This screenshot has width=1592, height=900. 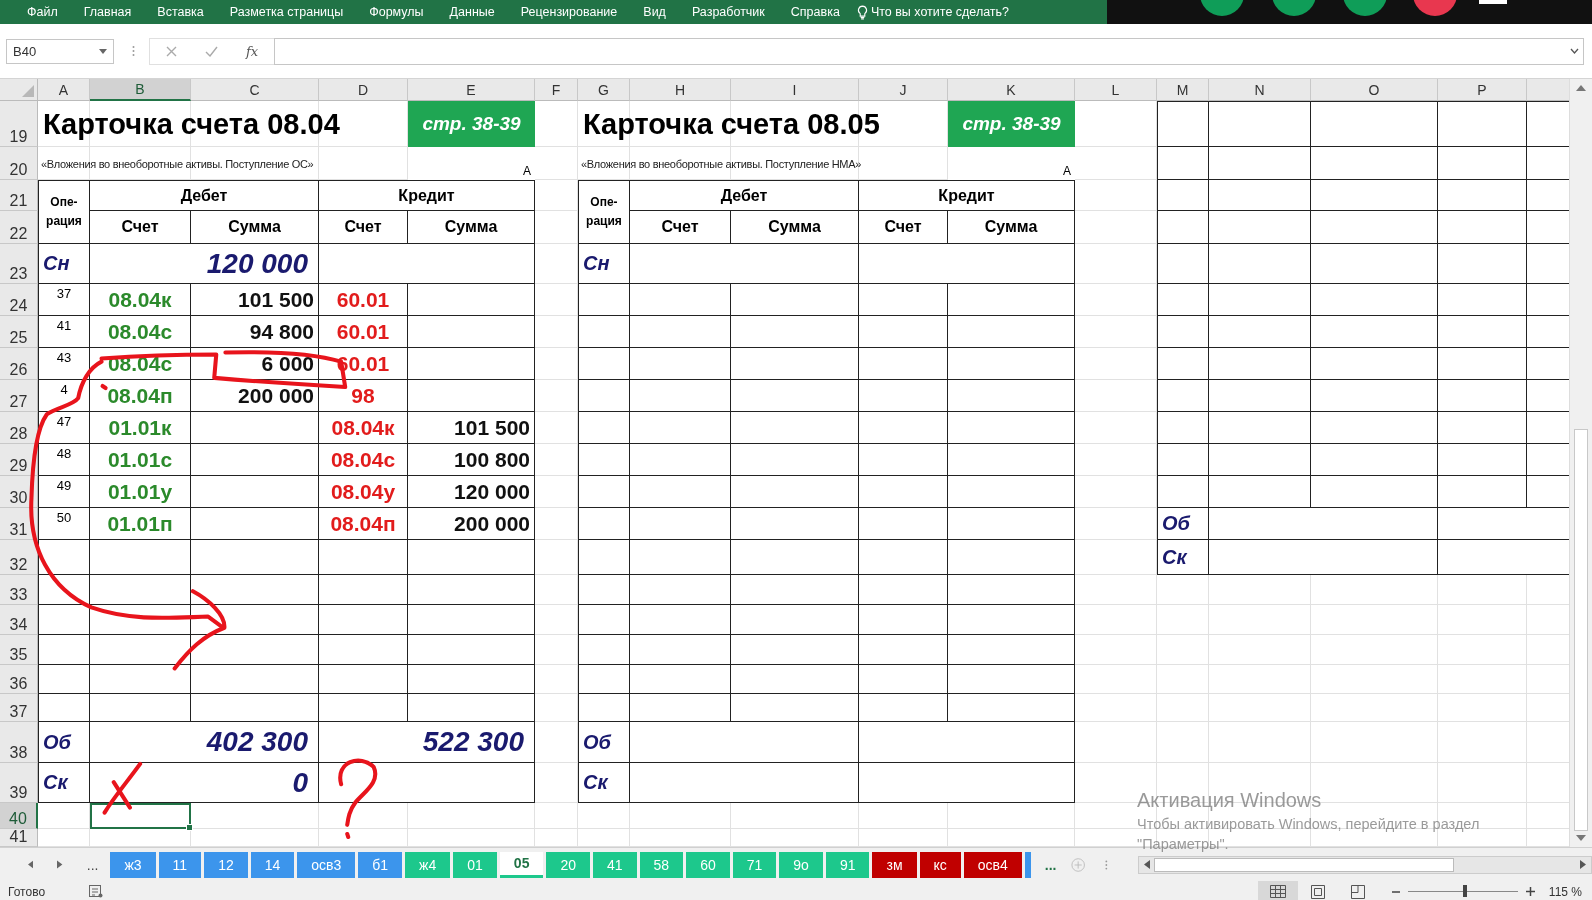 What do you see at coordinates (728, 12) in the screenshot?
I see `menu-item: Разработчик` at bounding box center [728, 12].